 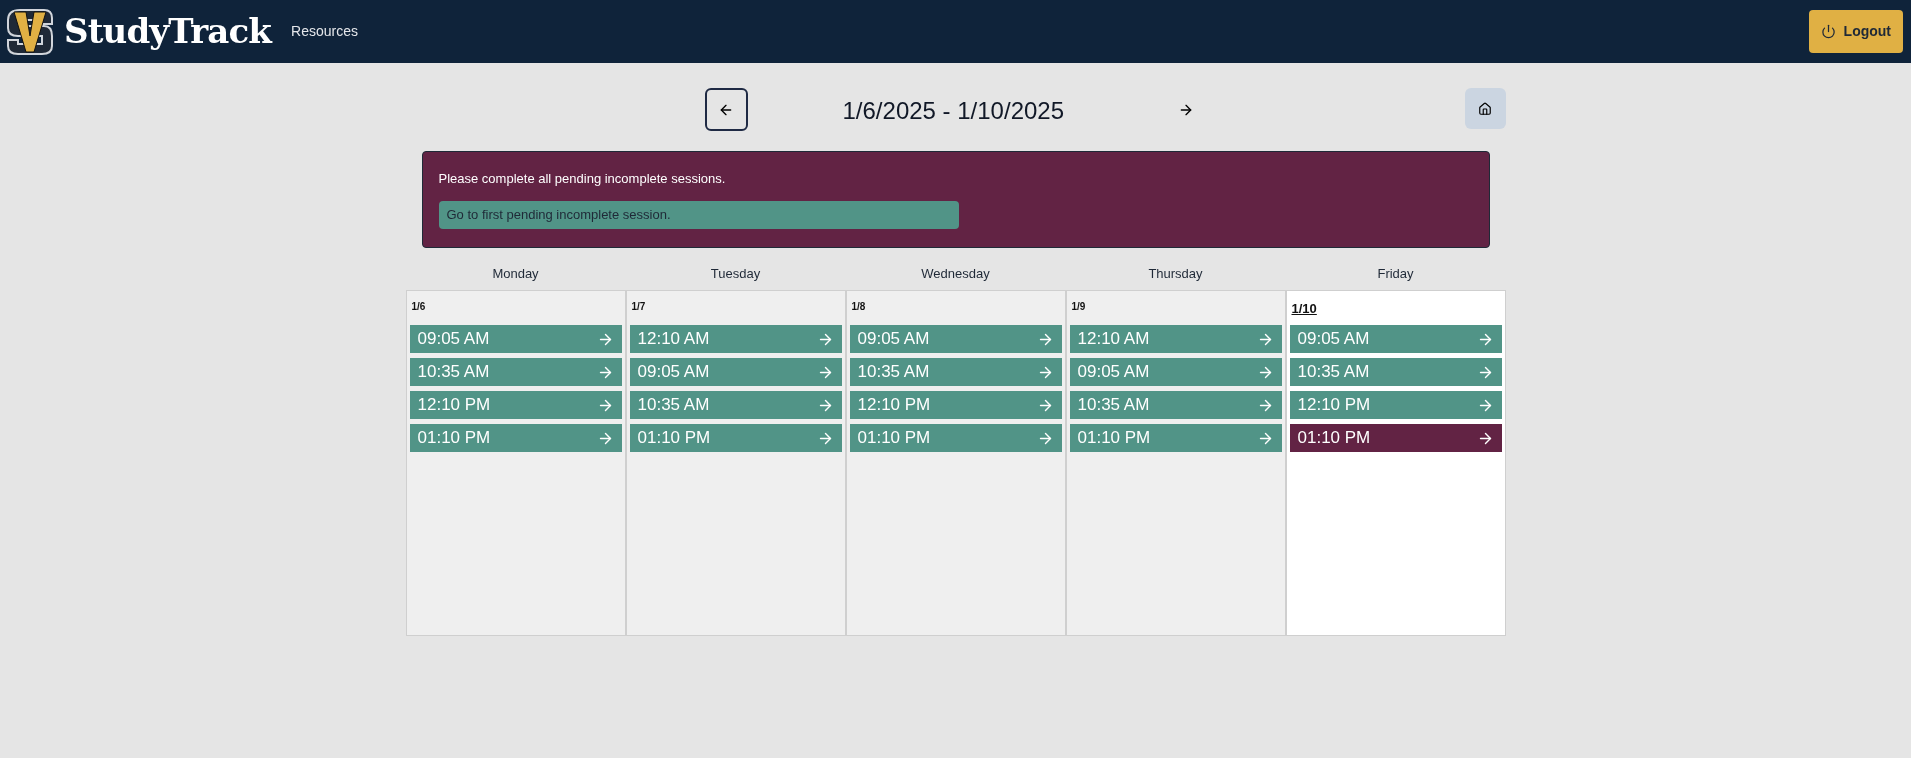 What do you see at coordinates (955, 274) in the screenshot?
I see `weekday-label: Wednesday` at bounding box center [955, 274].